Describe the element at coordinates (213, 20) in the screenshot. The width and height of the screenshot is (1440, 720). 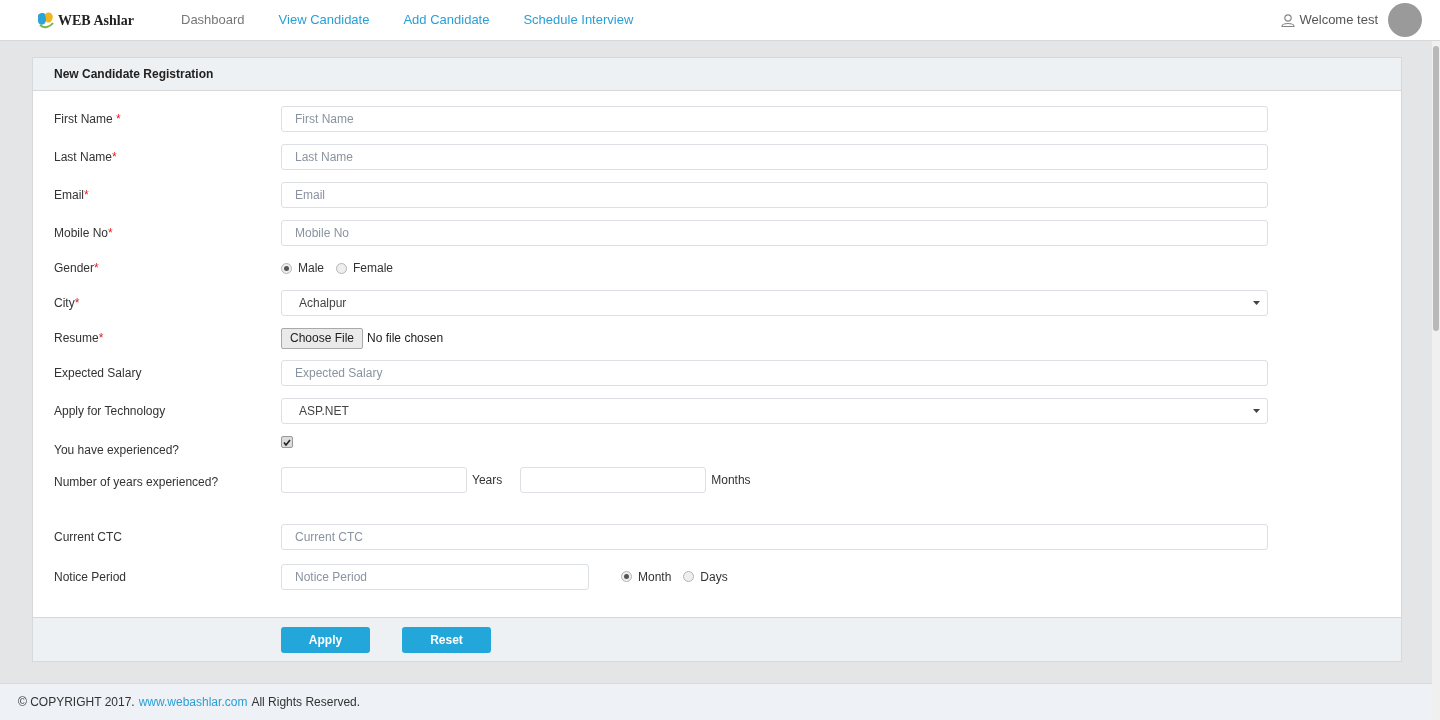
I see `nav-link: Dashboard` at that location.